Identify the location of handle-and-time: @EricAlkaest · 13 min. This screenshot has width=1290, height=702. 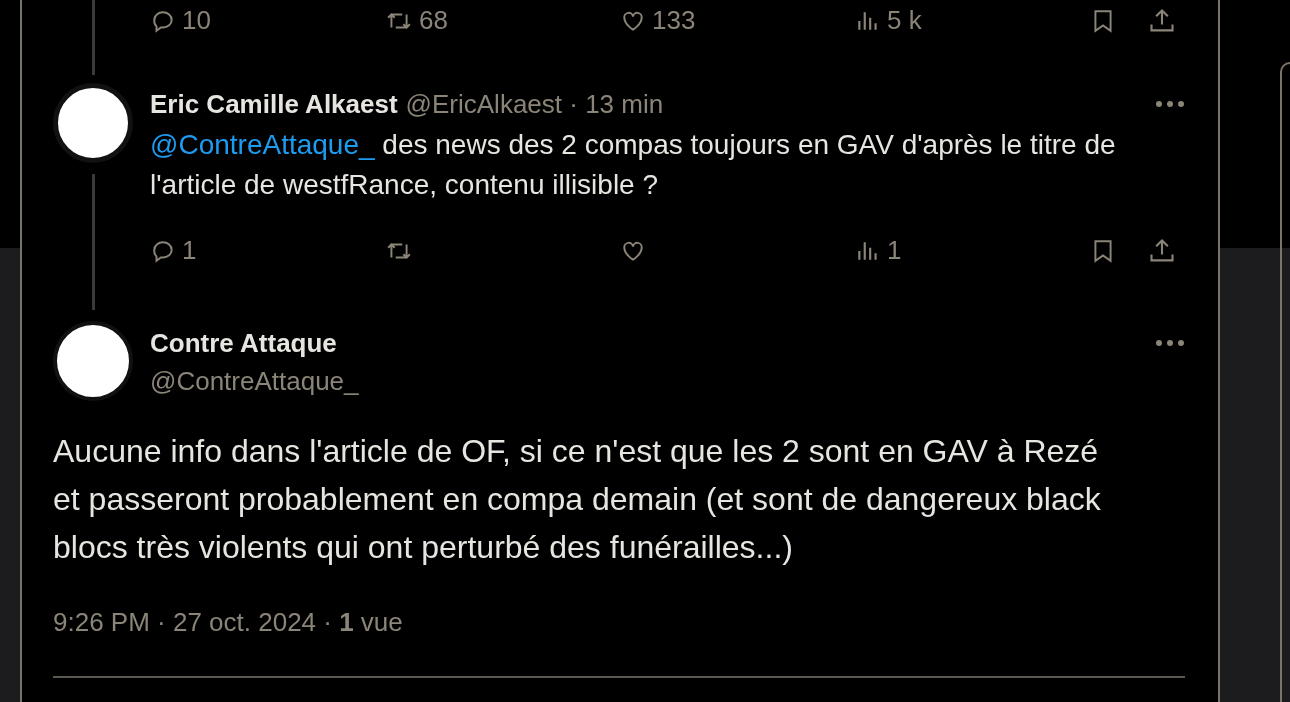
(534, 104).